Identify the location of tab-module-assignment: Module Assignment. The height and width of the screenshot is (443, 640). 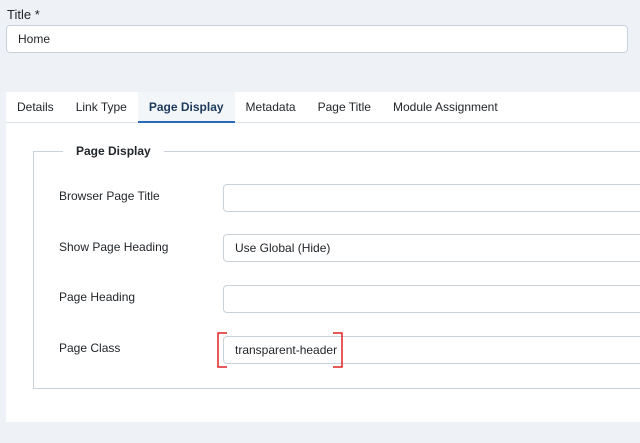
(445, 107).